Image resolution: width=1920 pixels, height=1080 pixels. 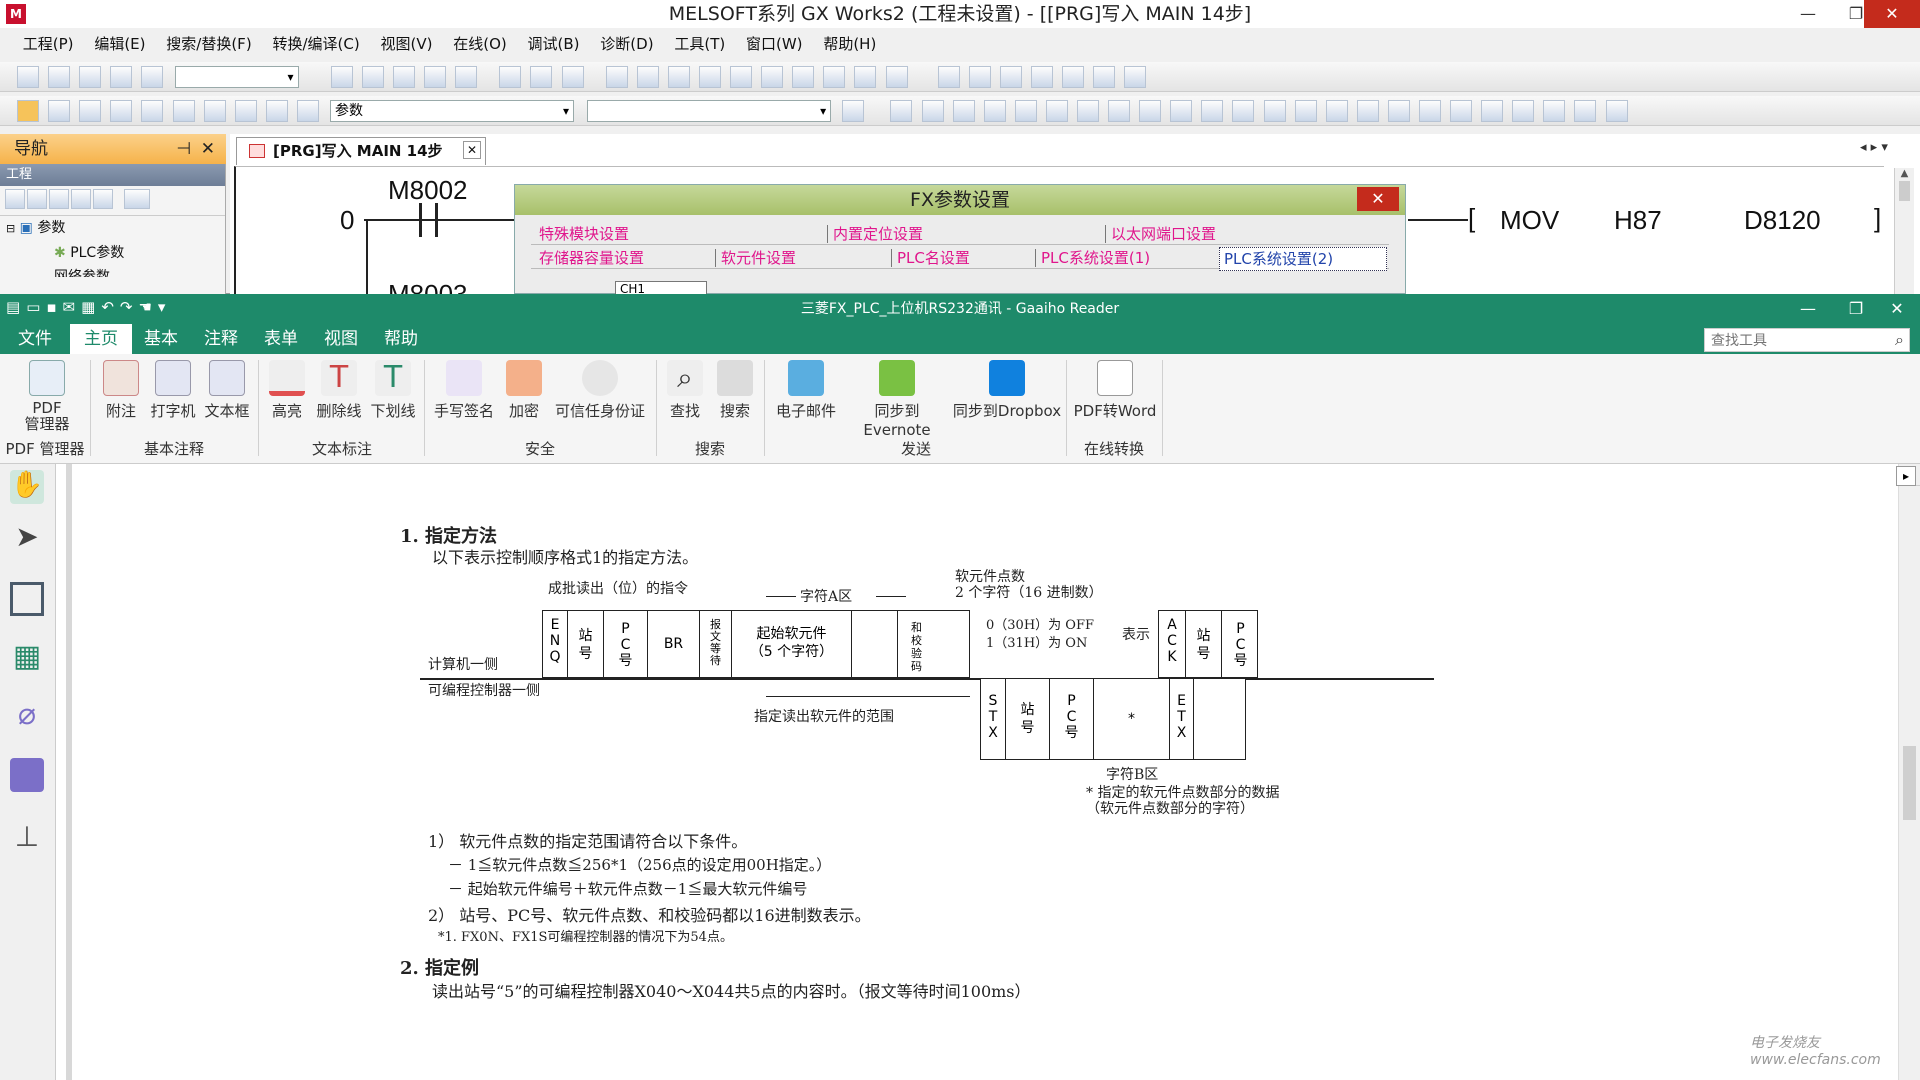 What do you see at coordinates (1336, 111) in the screenshot?
I see `invert-icon` at bounding box center [1336, 111].